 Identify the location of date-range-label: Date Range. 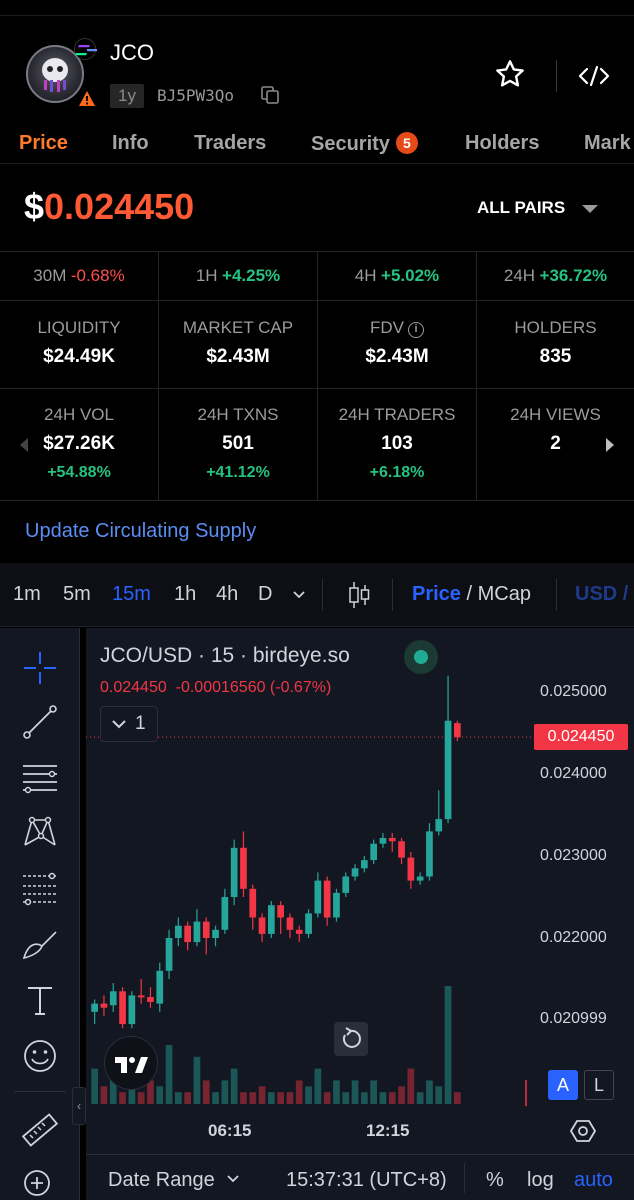
(161, 1180).